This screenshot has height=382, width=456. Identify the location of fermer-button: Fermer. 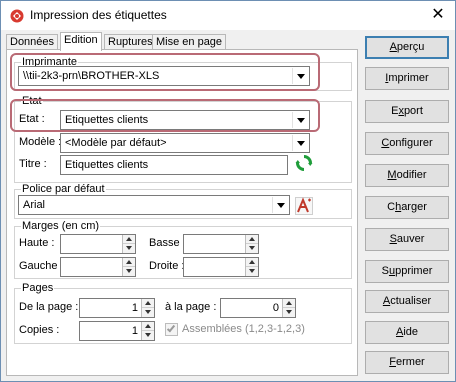
(407, 362).